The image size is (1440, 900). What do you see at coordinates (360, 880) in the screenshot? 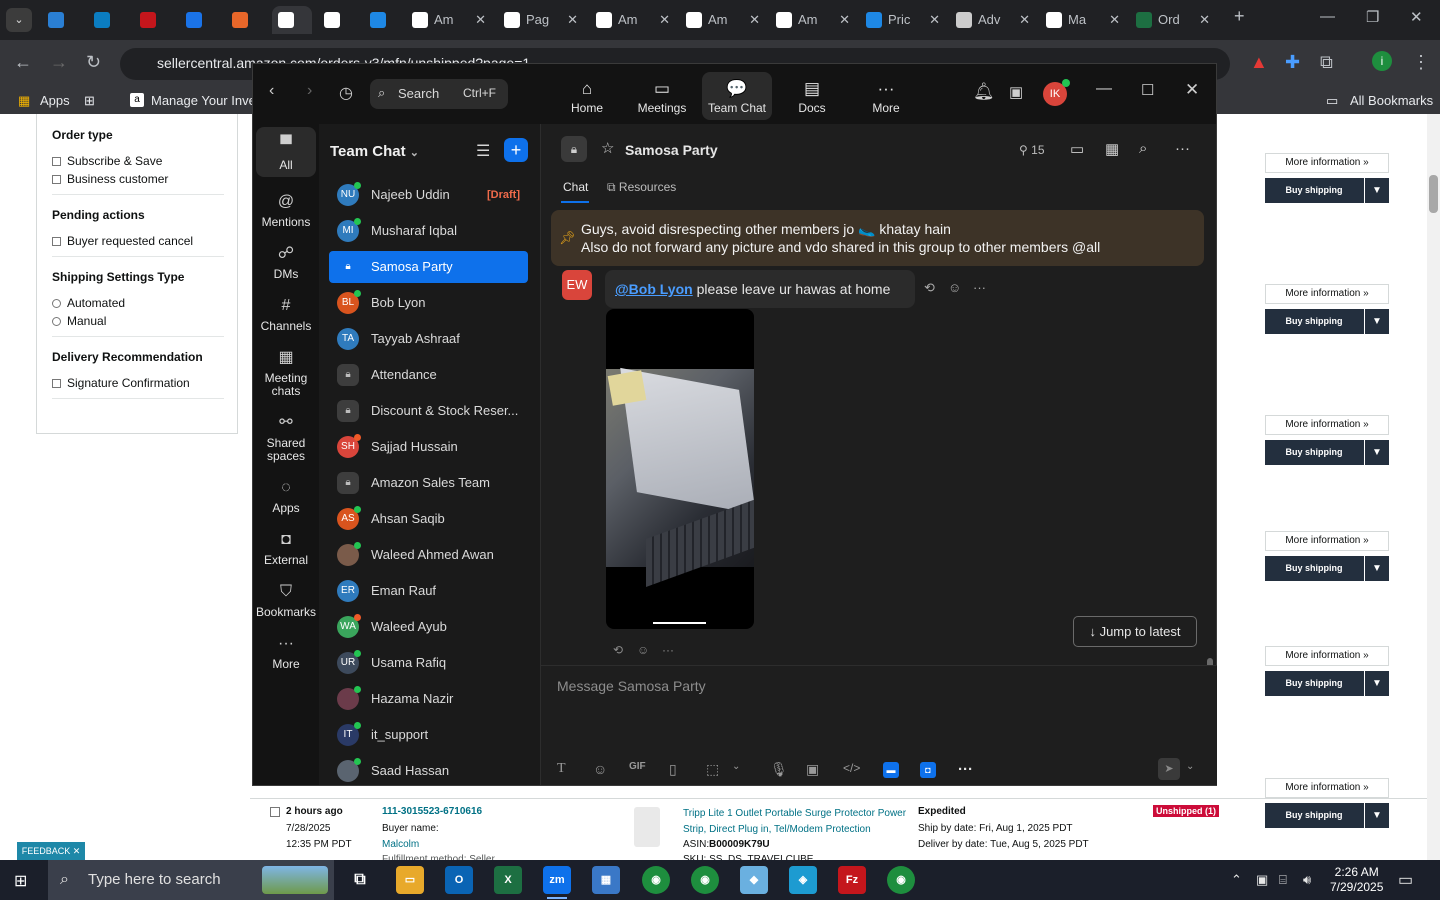
I see `task-view-icon: ⧉` at bounding box center [360, 880].